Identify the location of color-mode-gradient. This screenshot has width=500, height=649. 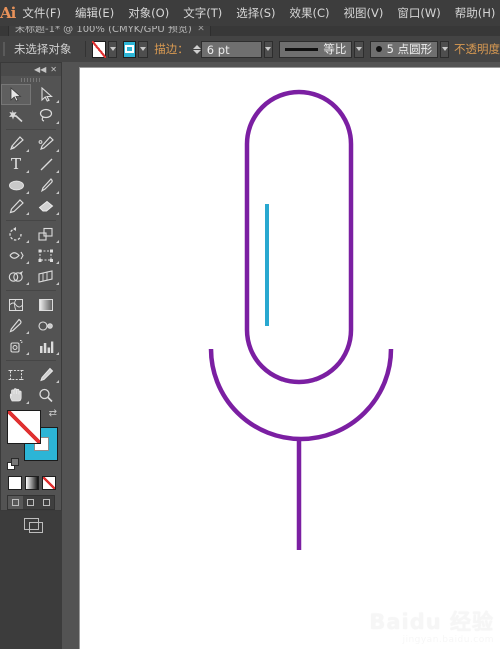
(32, 483).